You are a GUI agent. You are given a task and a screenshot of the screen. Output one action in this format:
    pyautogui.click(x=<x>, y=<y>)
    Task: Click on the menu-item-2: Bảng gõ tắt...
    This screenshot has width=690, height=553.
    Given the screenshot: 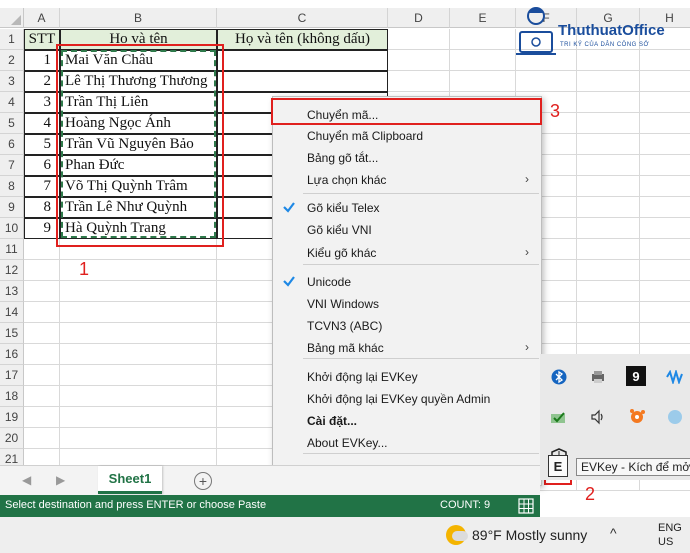 What is the action you would take?
    pyautogui.click(x=407, y=158)
    